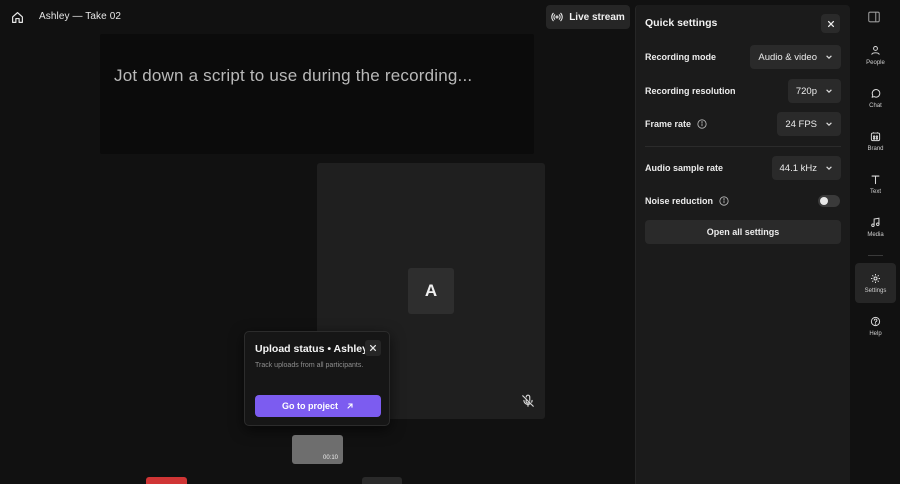 The width and height of the screenshot is (900, 484). What do you see at coordinates (687, 201) in the screenshot?
I see `noise-reduction-label: Noise reduction` at bounding box center [687, 201].